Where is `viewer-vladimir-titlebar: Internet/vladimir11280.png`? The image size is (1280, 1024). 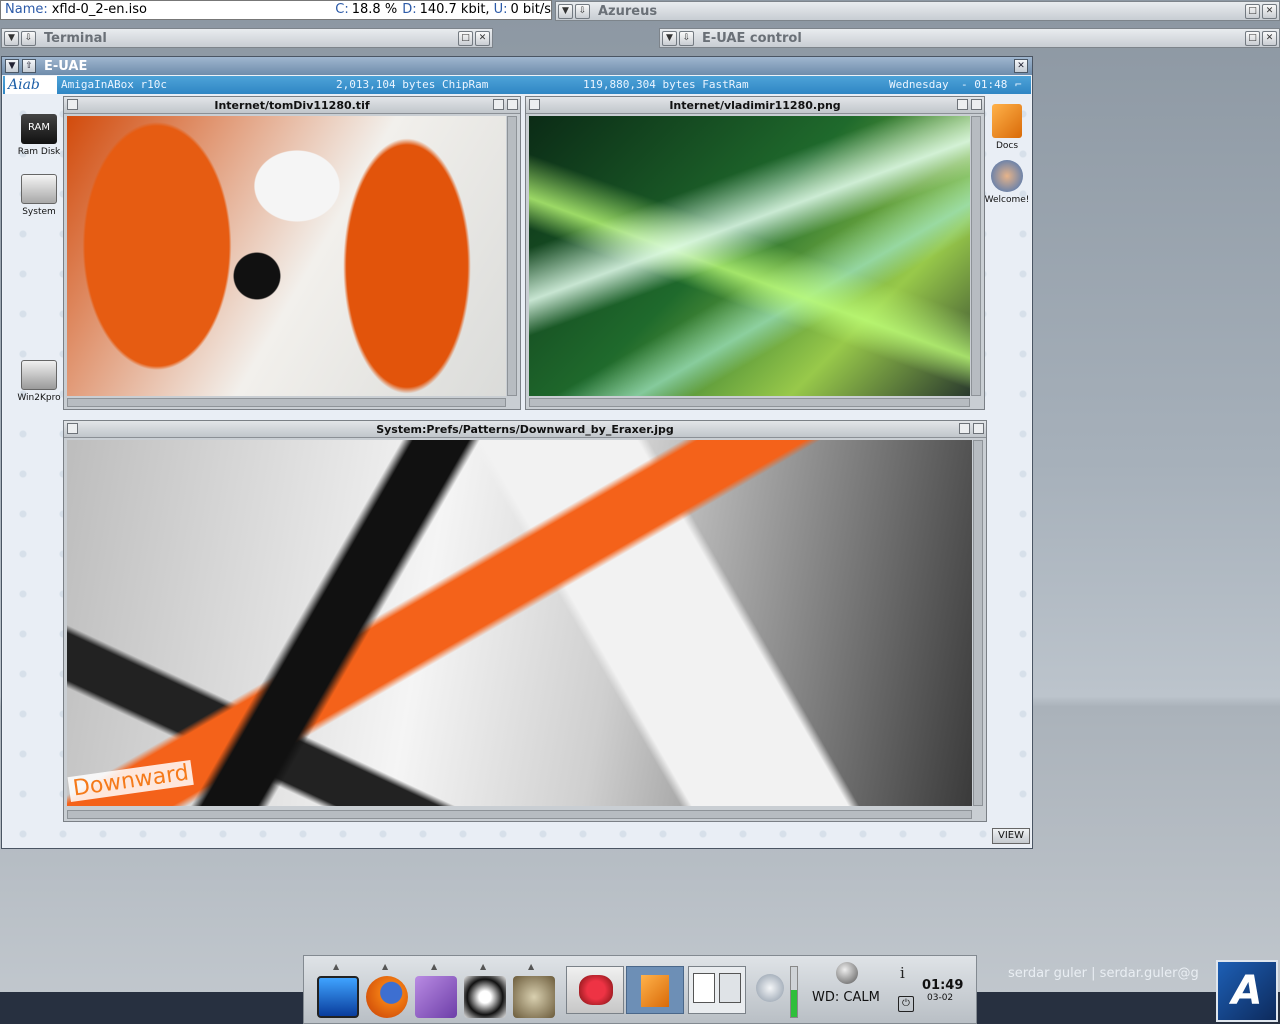 viewer-vladimir-titlebar: Internet/vladimir11280.png is located at coordinates (755, 105).